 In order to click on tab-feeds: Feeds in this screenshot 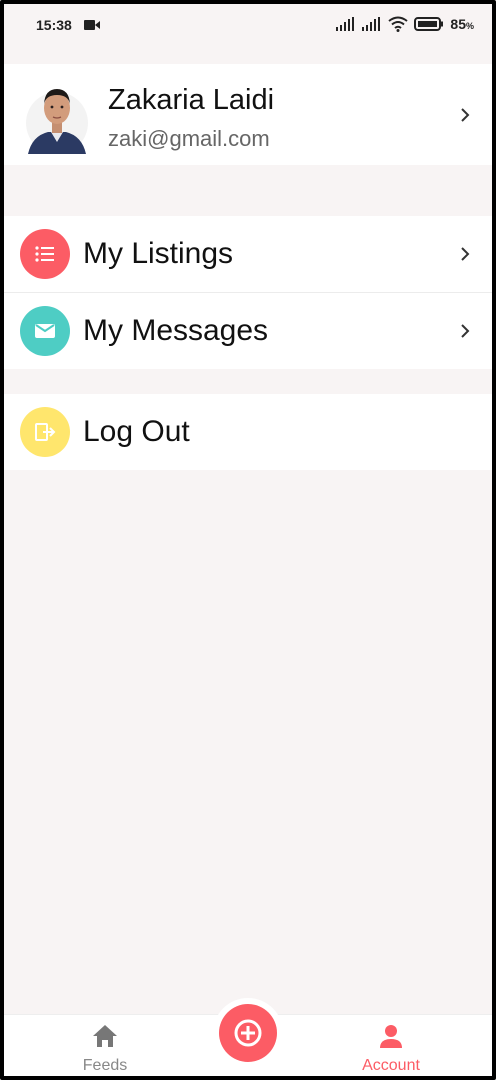, I will do `click(105, 1046)`.